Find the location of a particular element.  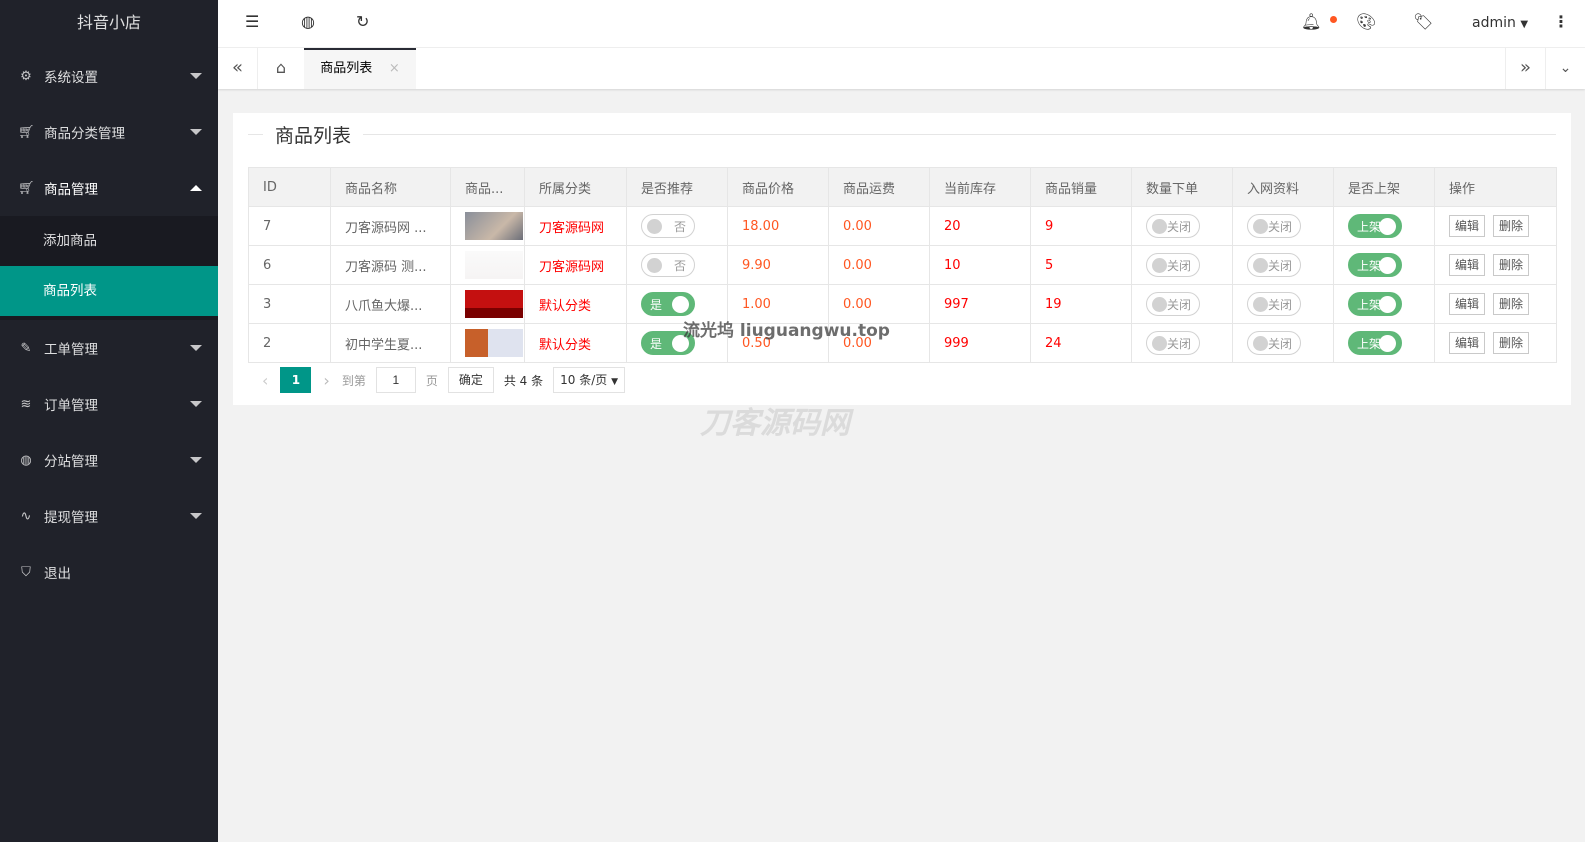

cell-id: 2 is located at coordinates (289, 343).